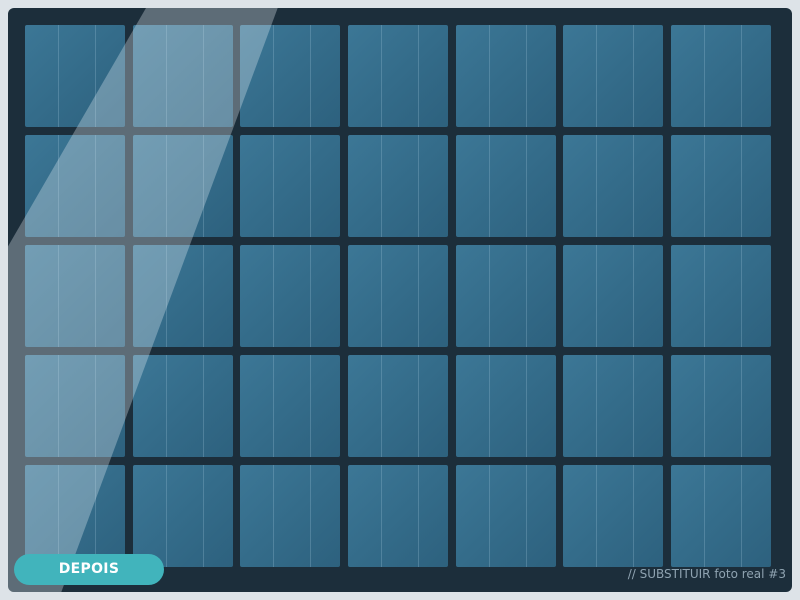 The height and width of the screenshot is (600, 800). What do you see at coordinates (706, 574) in the screenshot?
I see `placeholder-note: // SUBSTITUIR foto real #3` at bounding box center [706, 574].